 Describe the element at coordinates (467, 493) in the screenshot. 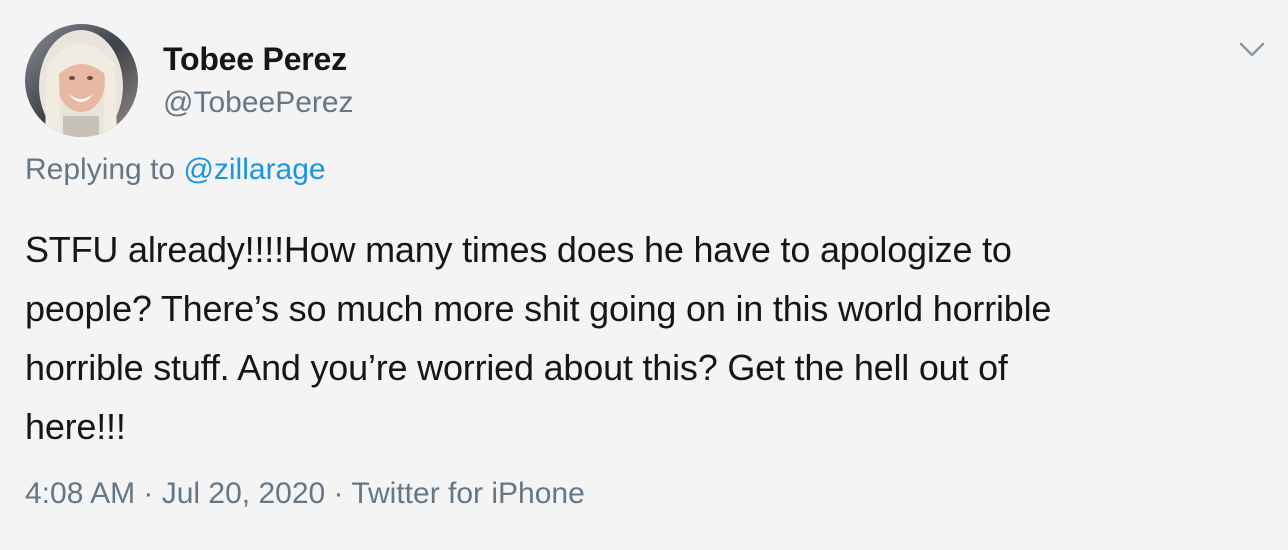

I see `tweet-source: Twitter for iPhone` at that location.